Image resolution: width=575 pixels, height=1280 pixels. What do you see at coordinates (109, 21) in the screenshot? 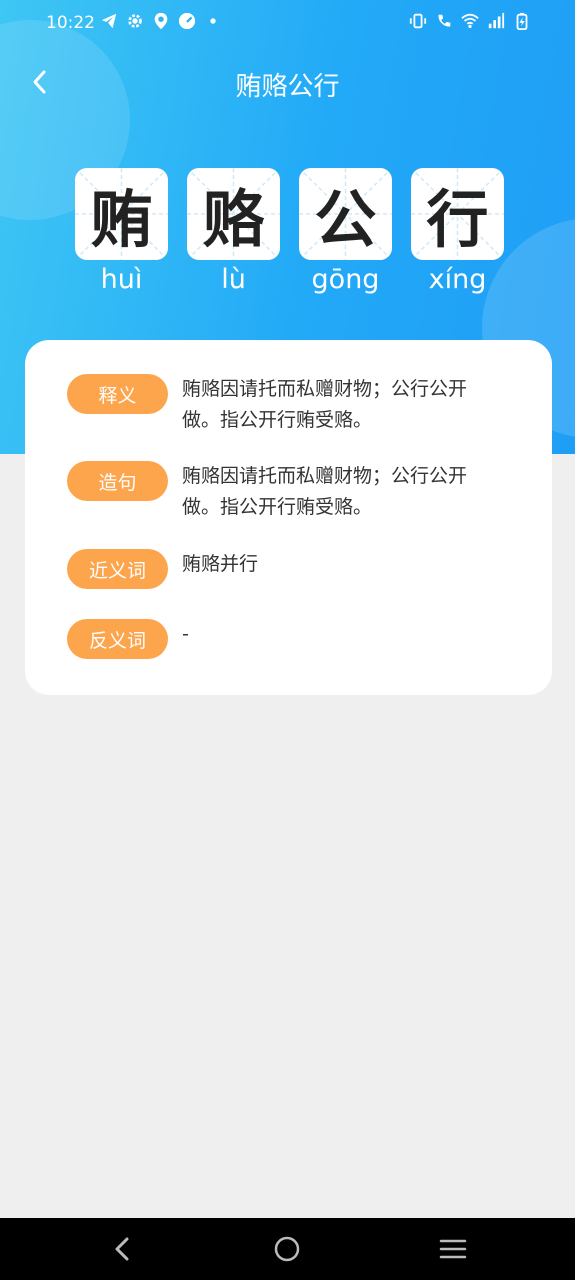
I see `telegram-icon` at bounding box center [109, 21].